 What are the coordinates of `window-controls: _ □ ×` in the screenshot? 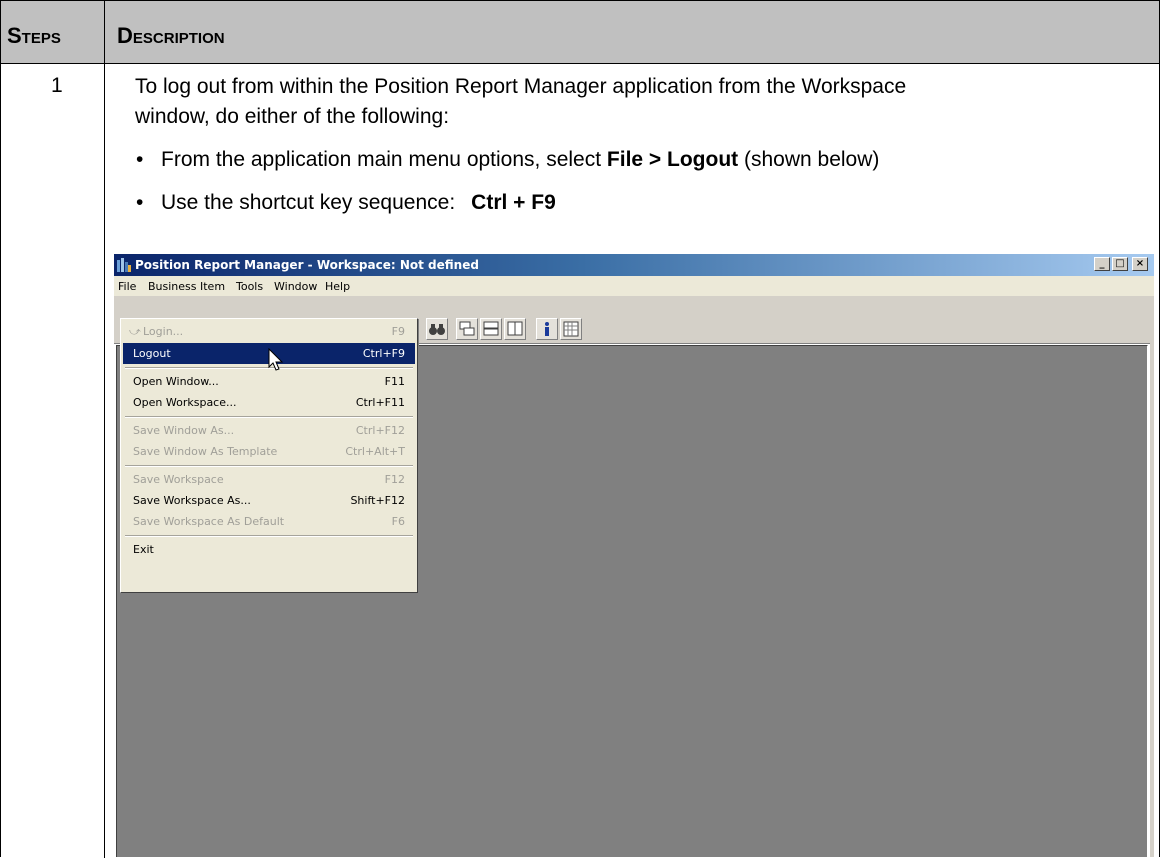 It's located at (1121, 264).